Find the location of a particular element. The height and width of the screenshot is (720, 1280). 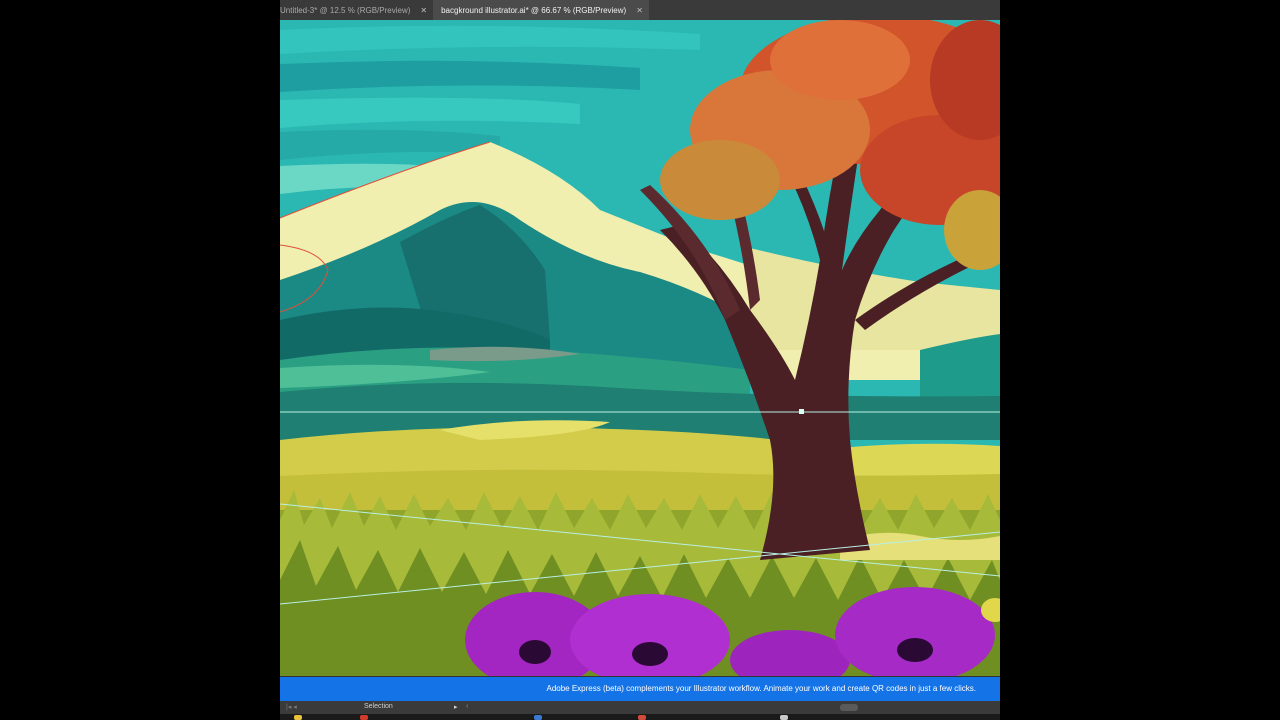

status-bar: |◂ ◂ Selection ▸ ‹ is located at coordinates (640, 707).